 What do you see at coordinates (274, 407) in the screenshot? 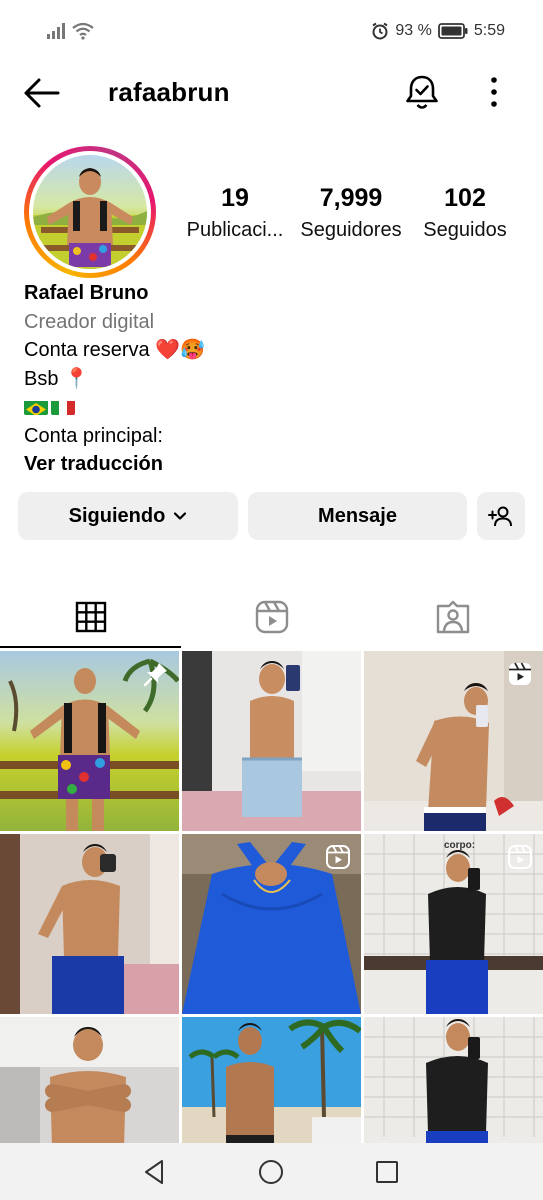
I see `bio-flags` at bounding box center [274, 407].